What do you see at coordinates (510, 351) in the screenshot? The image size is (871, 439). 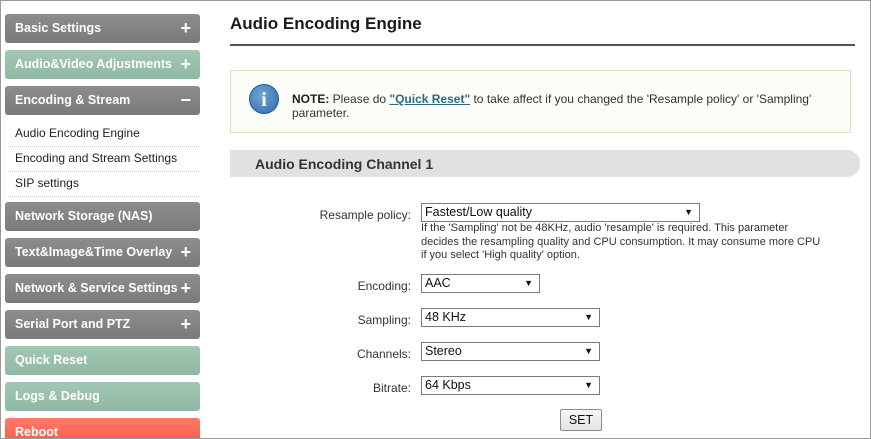 I see `channels-select: Stereo ▼` at bounding box center [510, 351].